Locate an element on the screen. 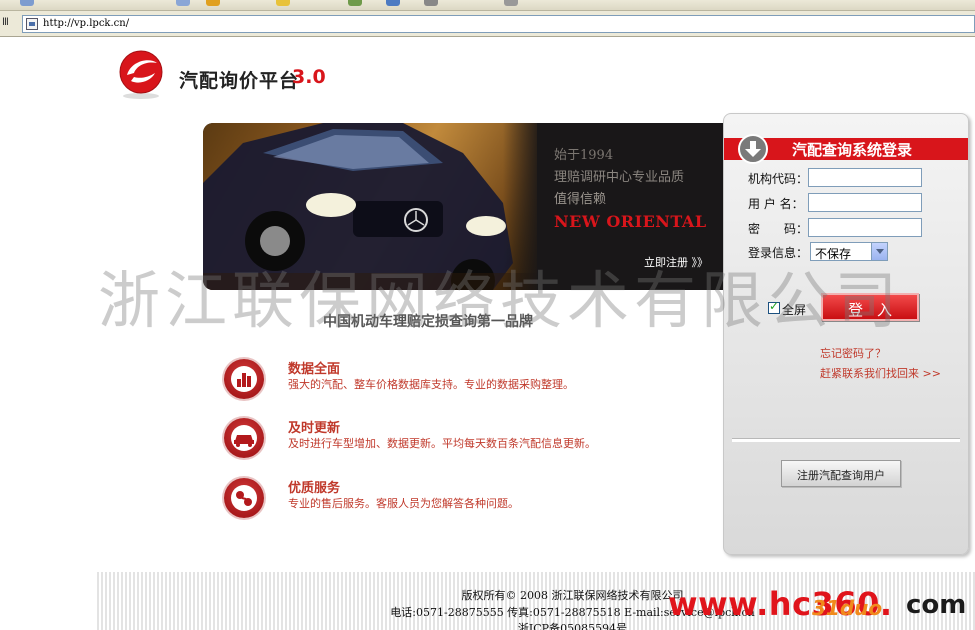 The width and height of the screenshot is (975, 630). org-code-input is located at coordinates (865, 177).